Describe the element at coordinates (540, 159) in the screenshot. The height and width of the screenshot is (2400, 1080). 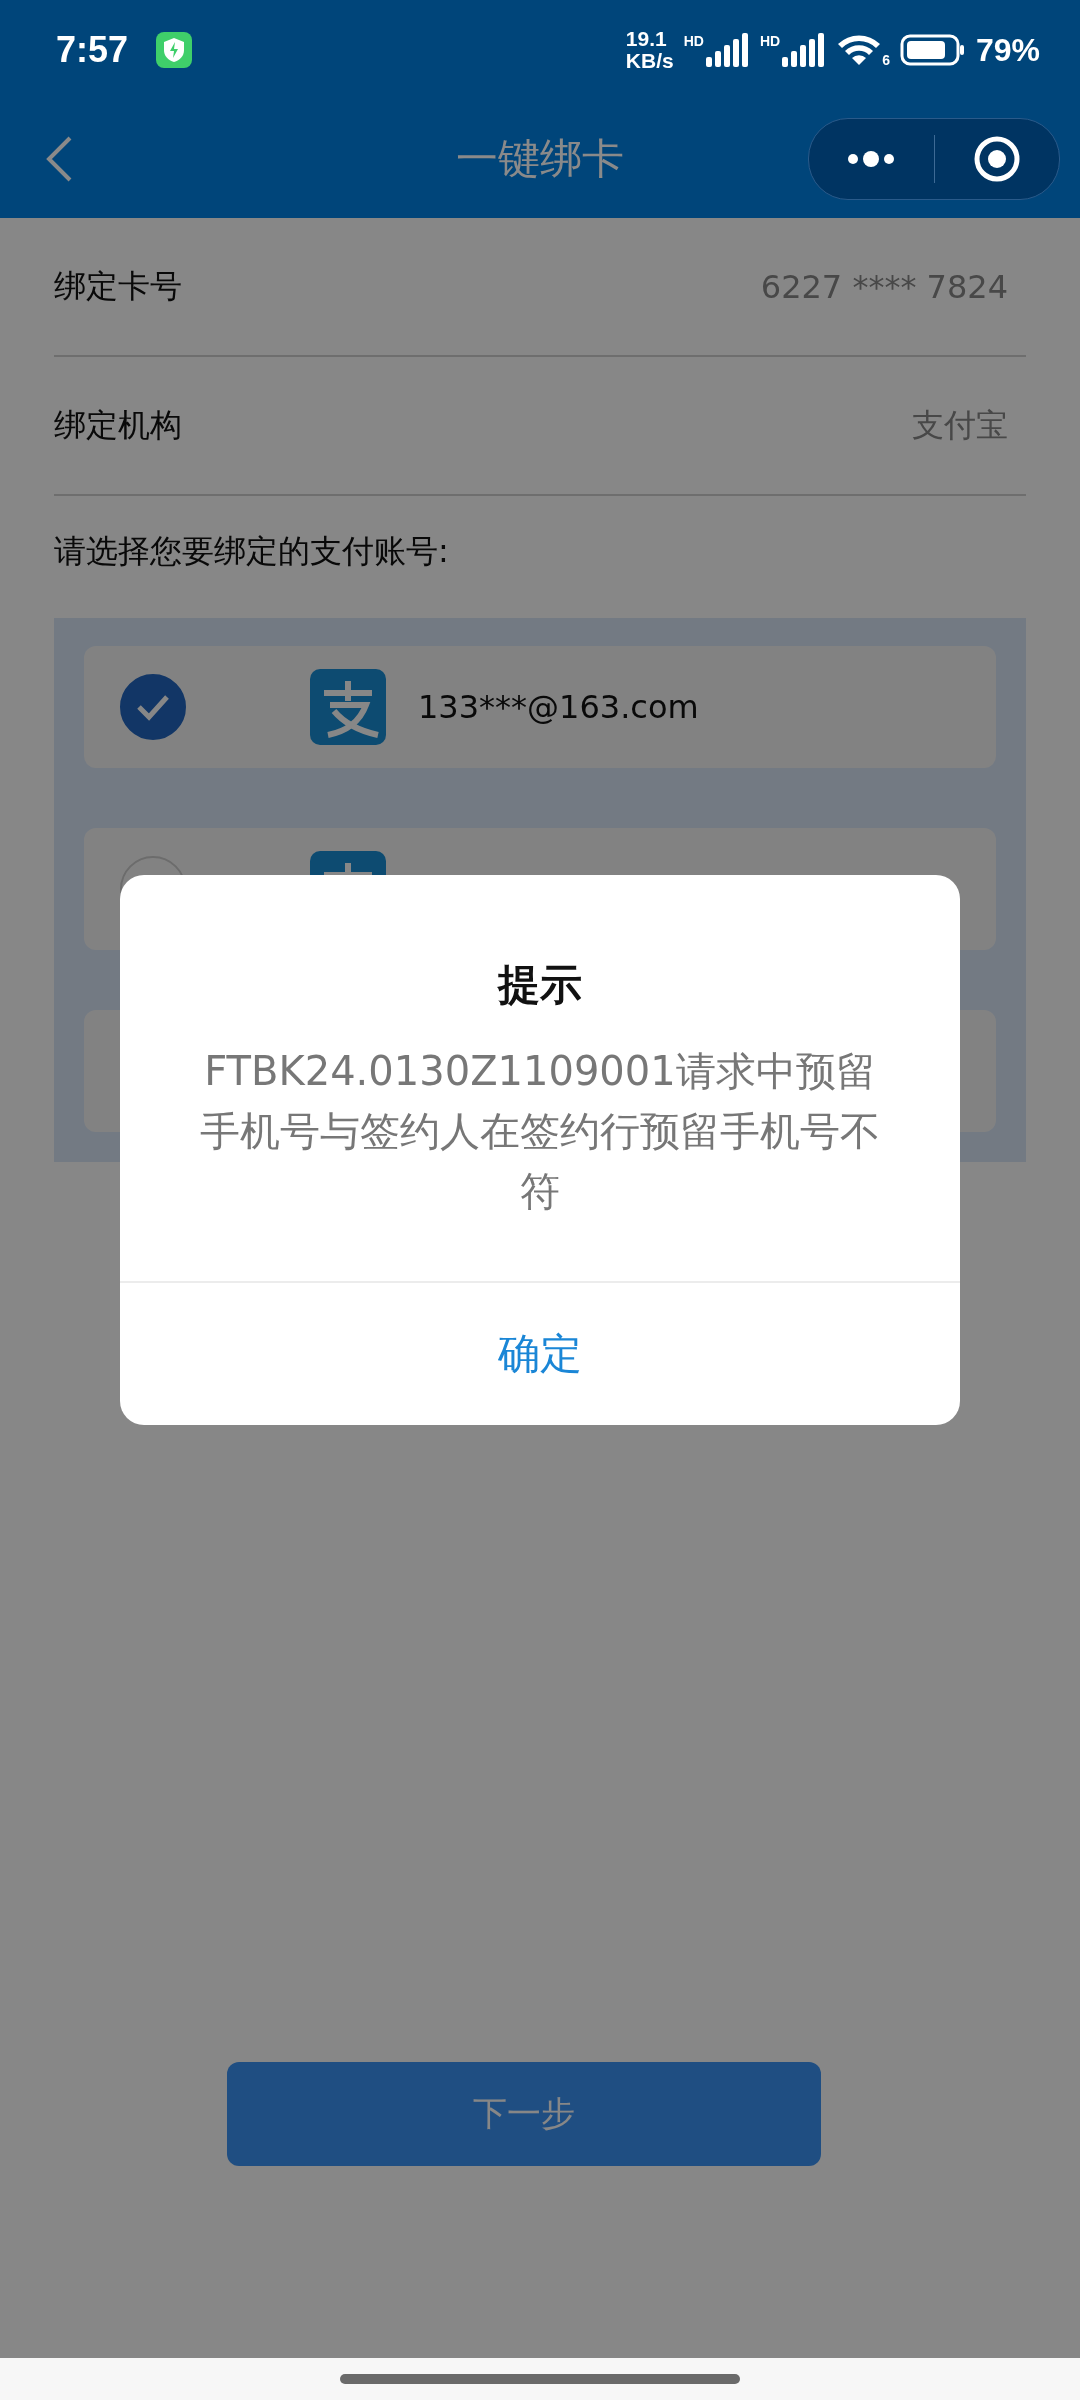
I see `page-title: 一键绑卡` at that location.